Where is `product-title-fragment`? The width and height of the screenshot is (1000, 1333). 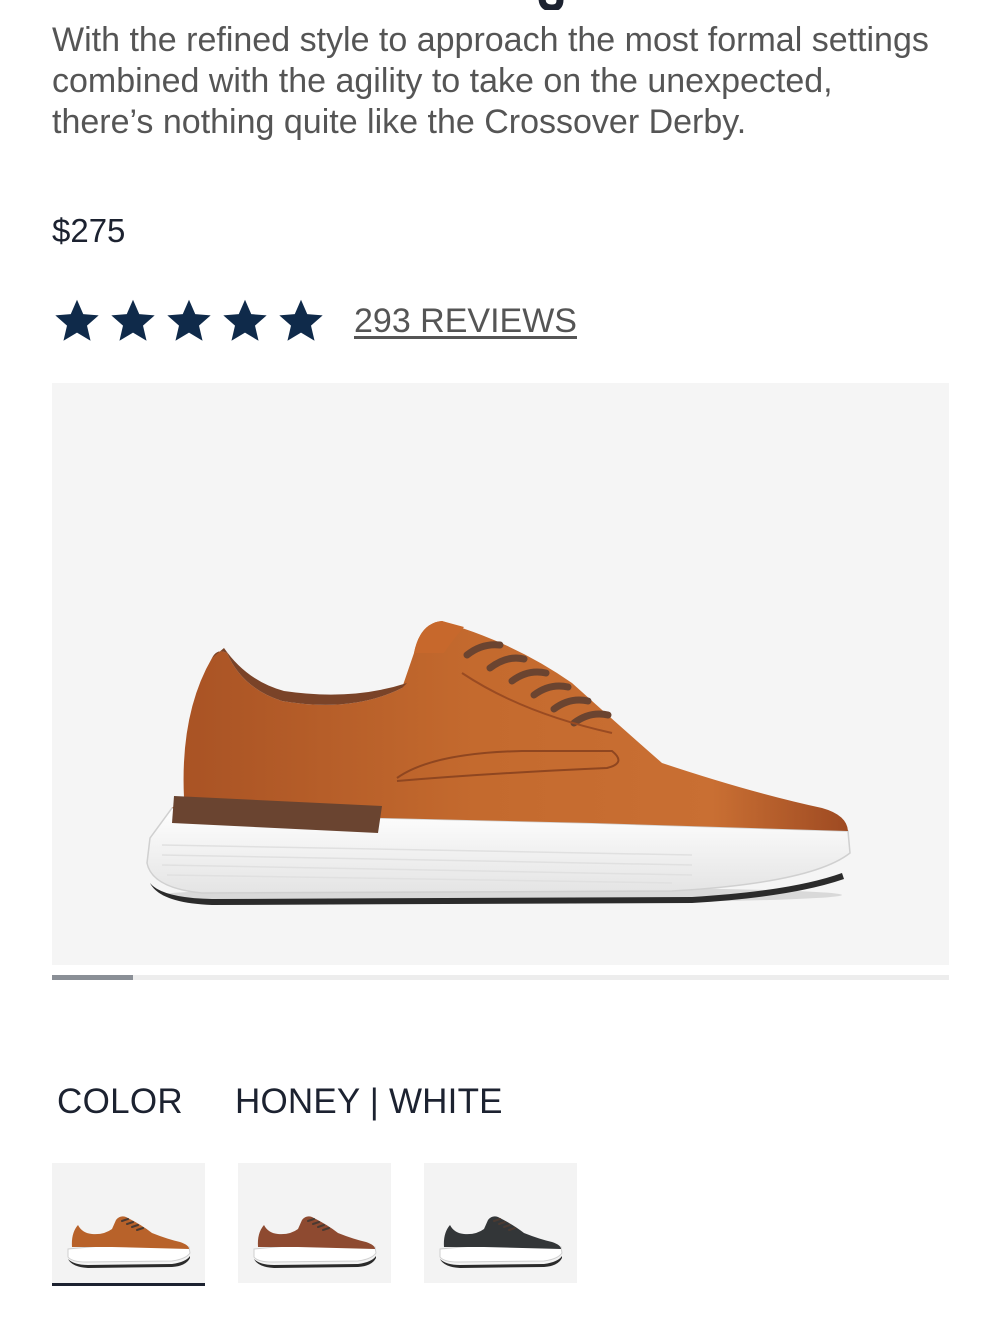
product-title-fragment is located at coordinates (560, 5).